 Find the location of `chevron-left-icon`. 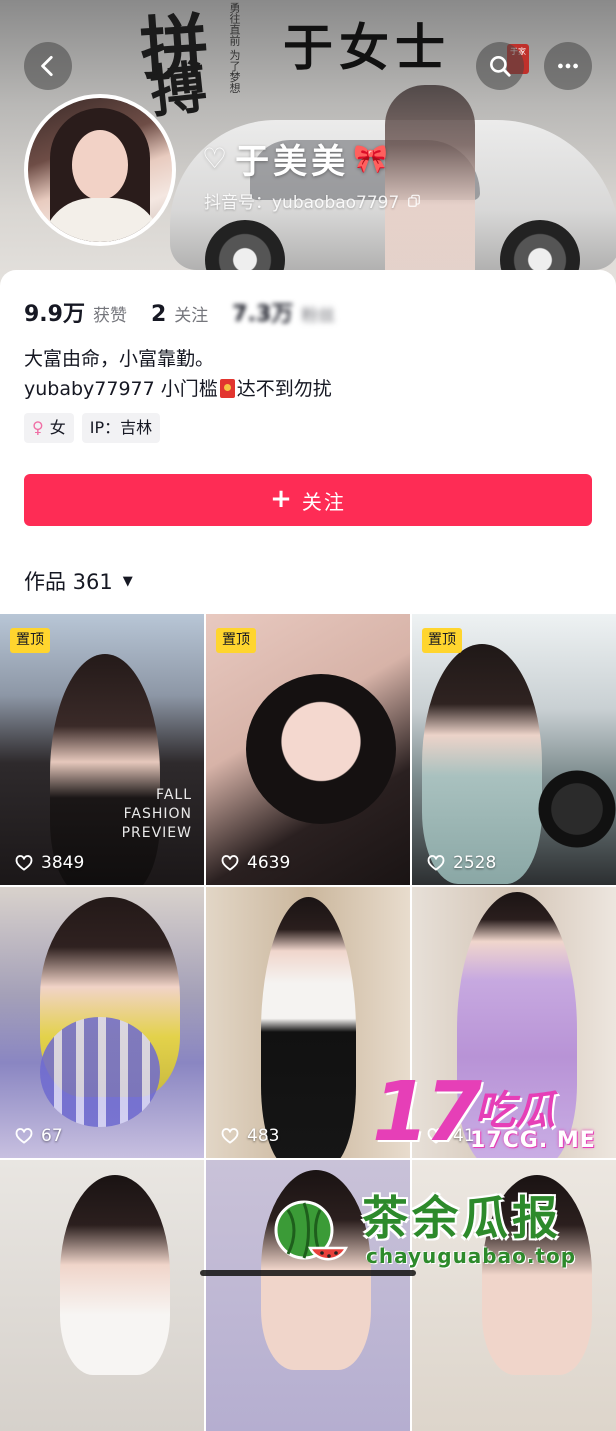

chevron-left-icon is located at coordinates (47, 66).